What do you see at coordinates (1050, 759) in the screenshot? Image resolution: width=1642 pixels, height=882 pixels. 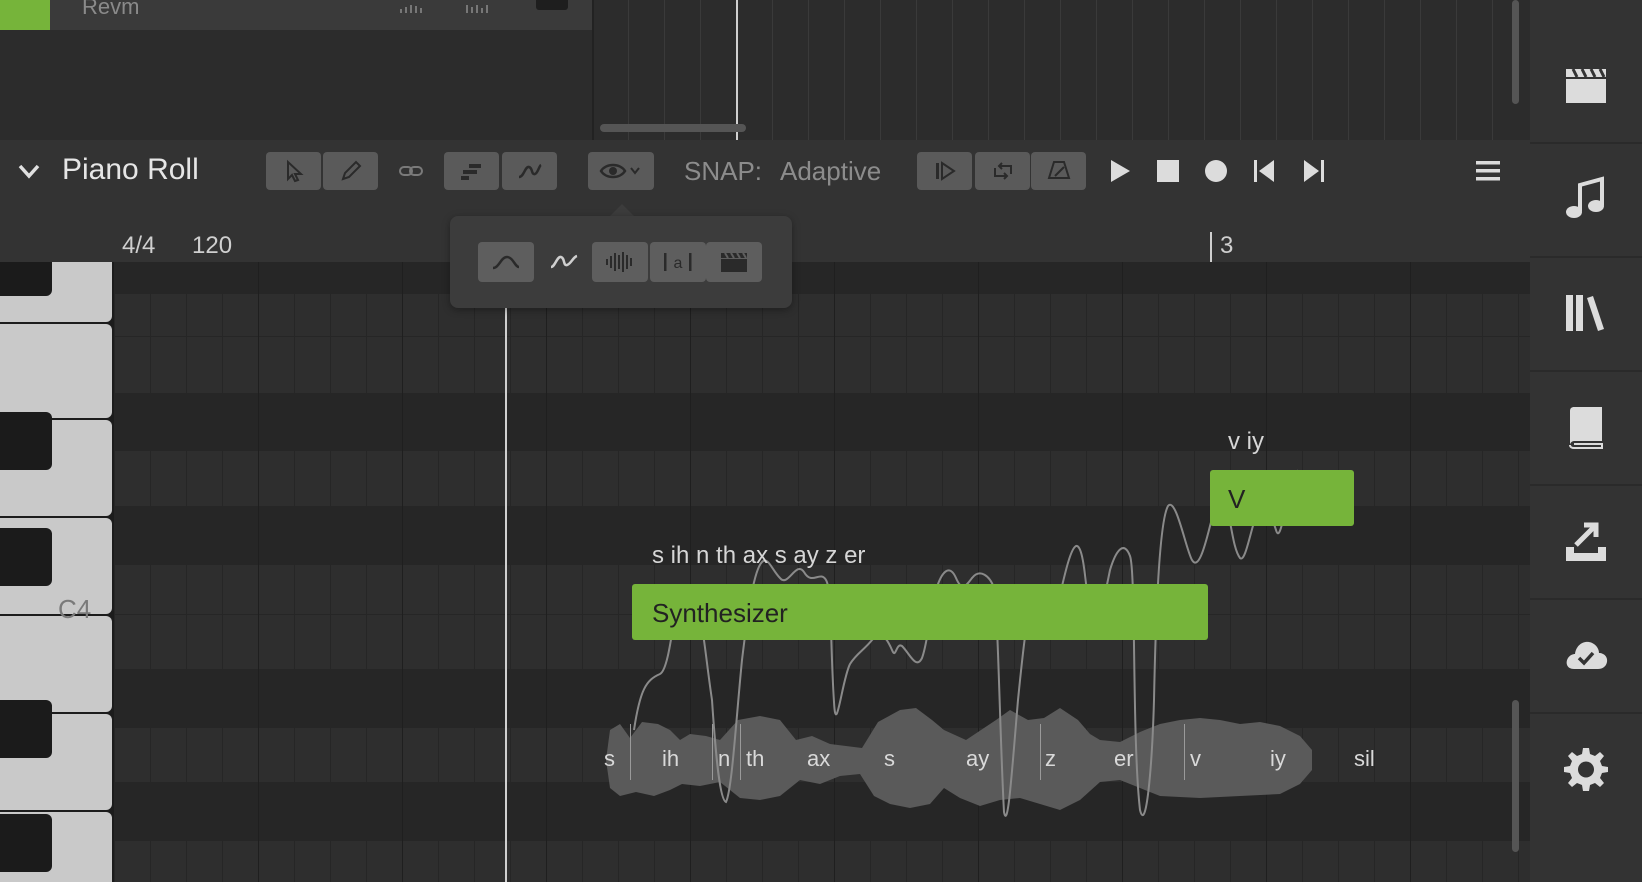 I see `phoneme-label: z` at bounding box center [1050, 759].